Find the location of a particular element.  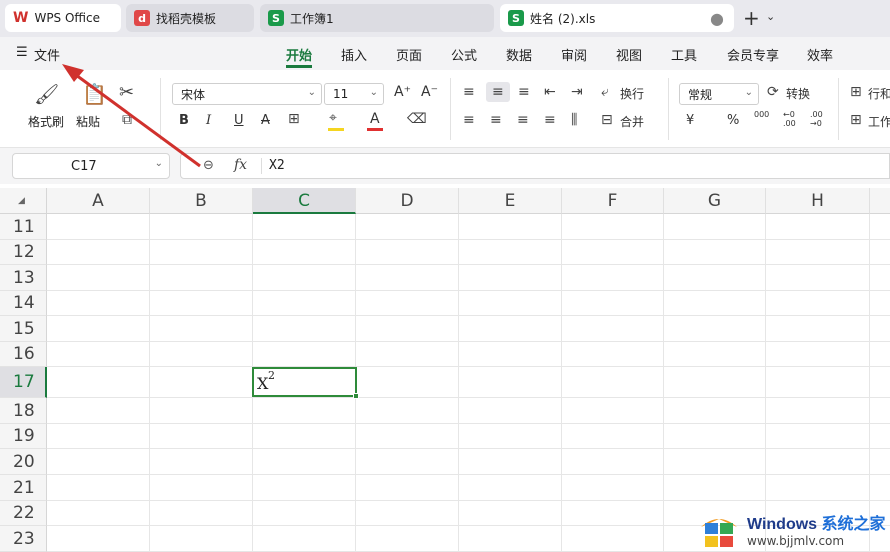

watermark-title-cn: 系统之家 is located at coordinates (853, 524).